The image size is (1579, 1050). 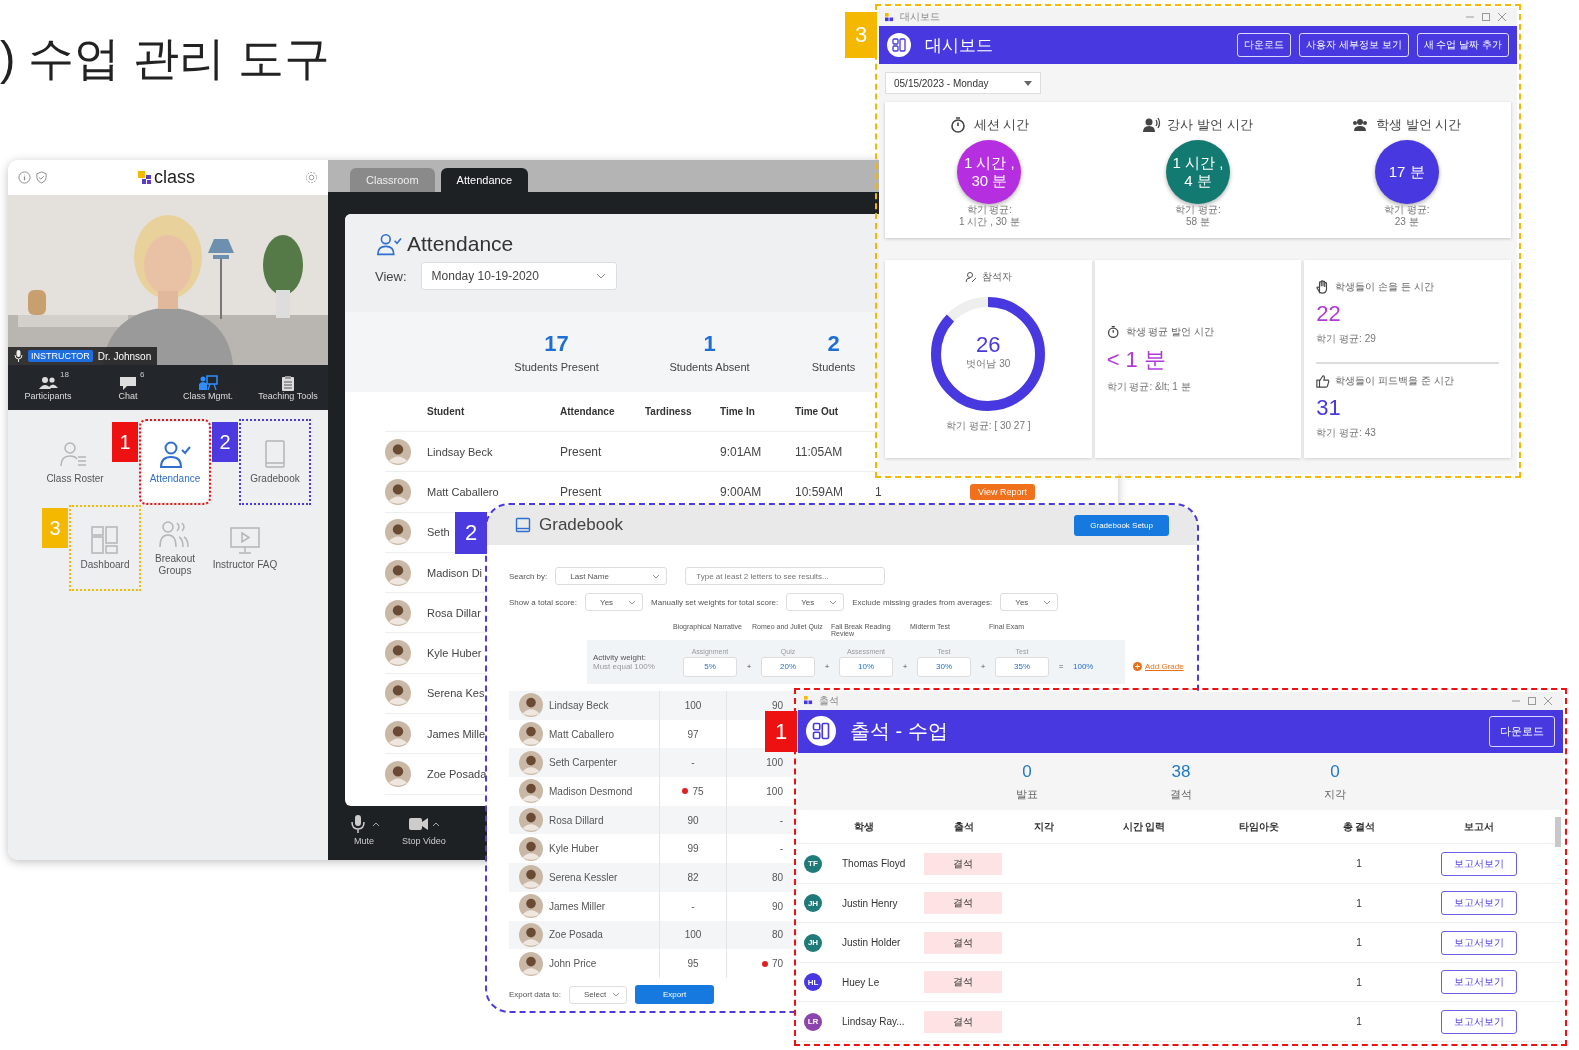 What do you see at coordinates (1346, 339) in the screenshot?
I see `average-label: 학기 평균: 29` at bounding box center [1346, 339].